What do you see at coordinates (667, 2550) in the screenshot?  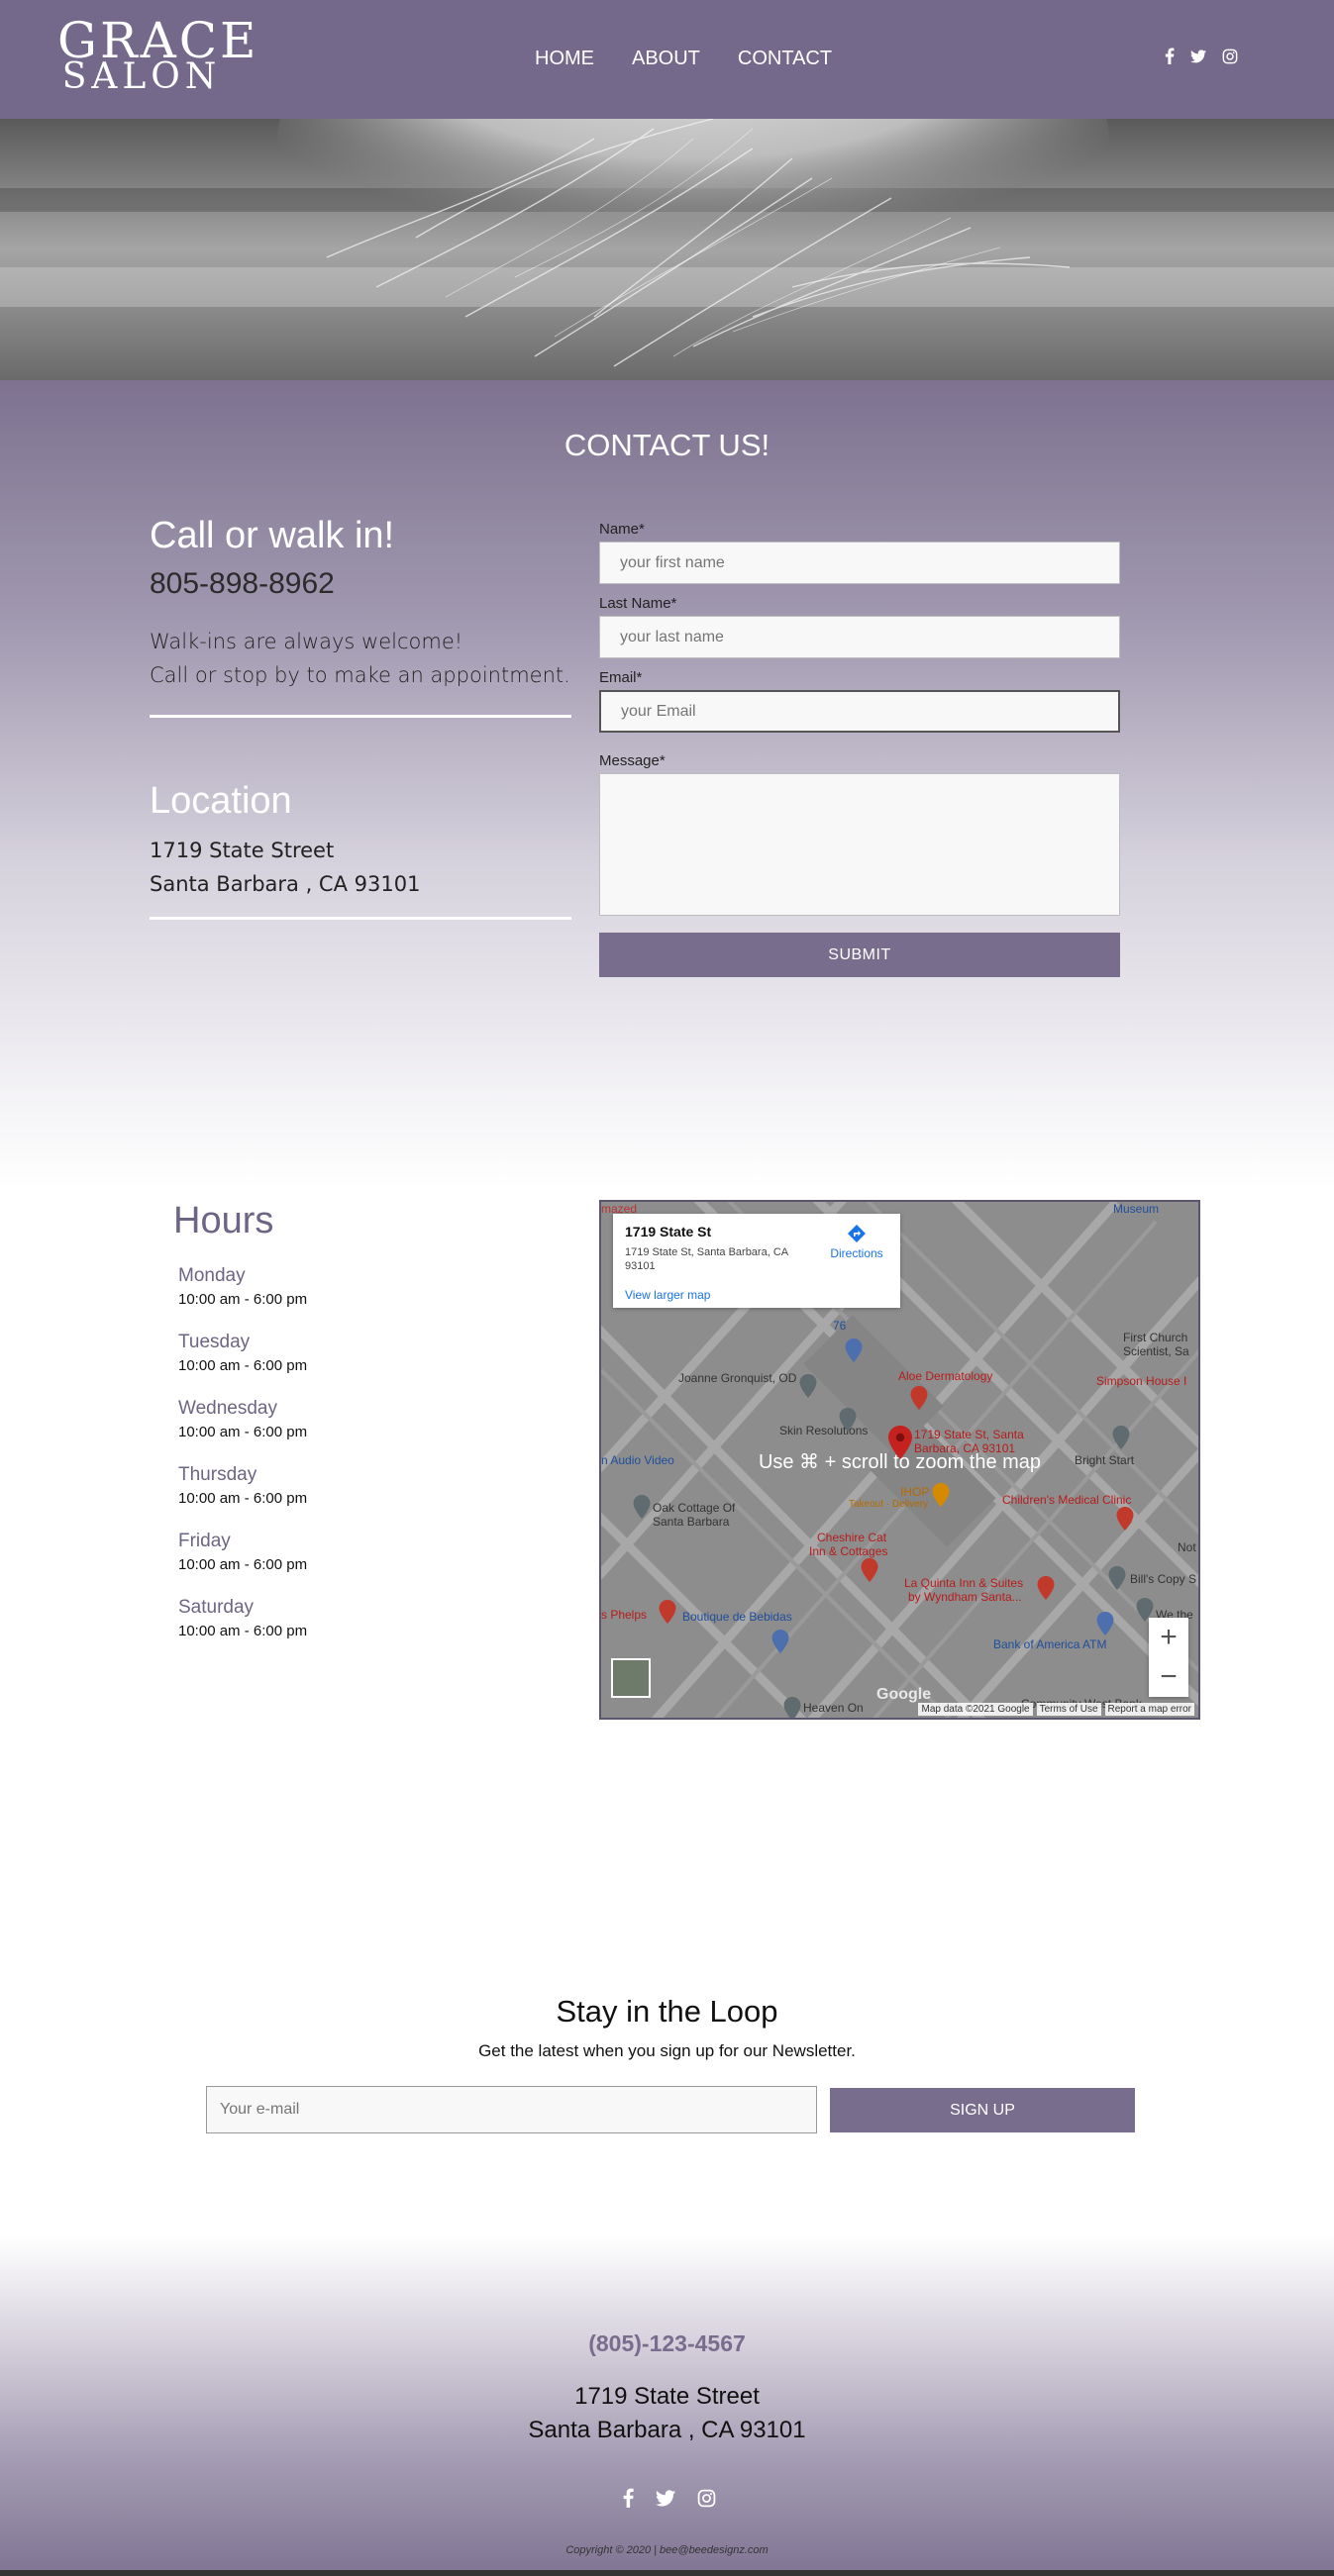 I see `copyright-text: Copyright © 2020 | bee@beedesignz.com` at bounding box center [667, 2550].